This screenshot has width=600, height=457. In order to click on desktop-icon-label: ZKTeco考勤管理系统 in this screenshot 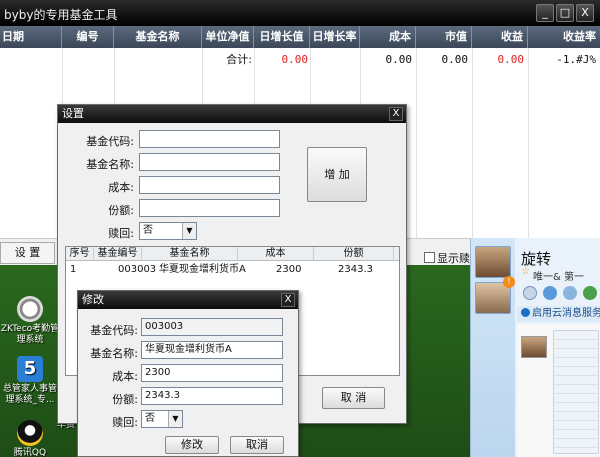, I will do `click(30, 334)`.